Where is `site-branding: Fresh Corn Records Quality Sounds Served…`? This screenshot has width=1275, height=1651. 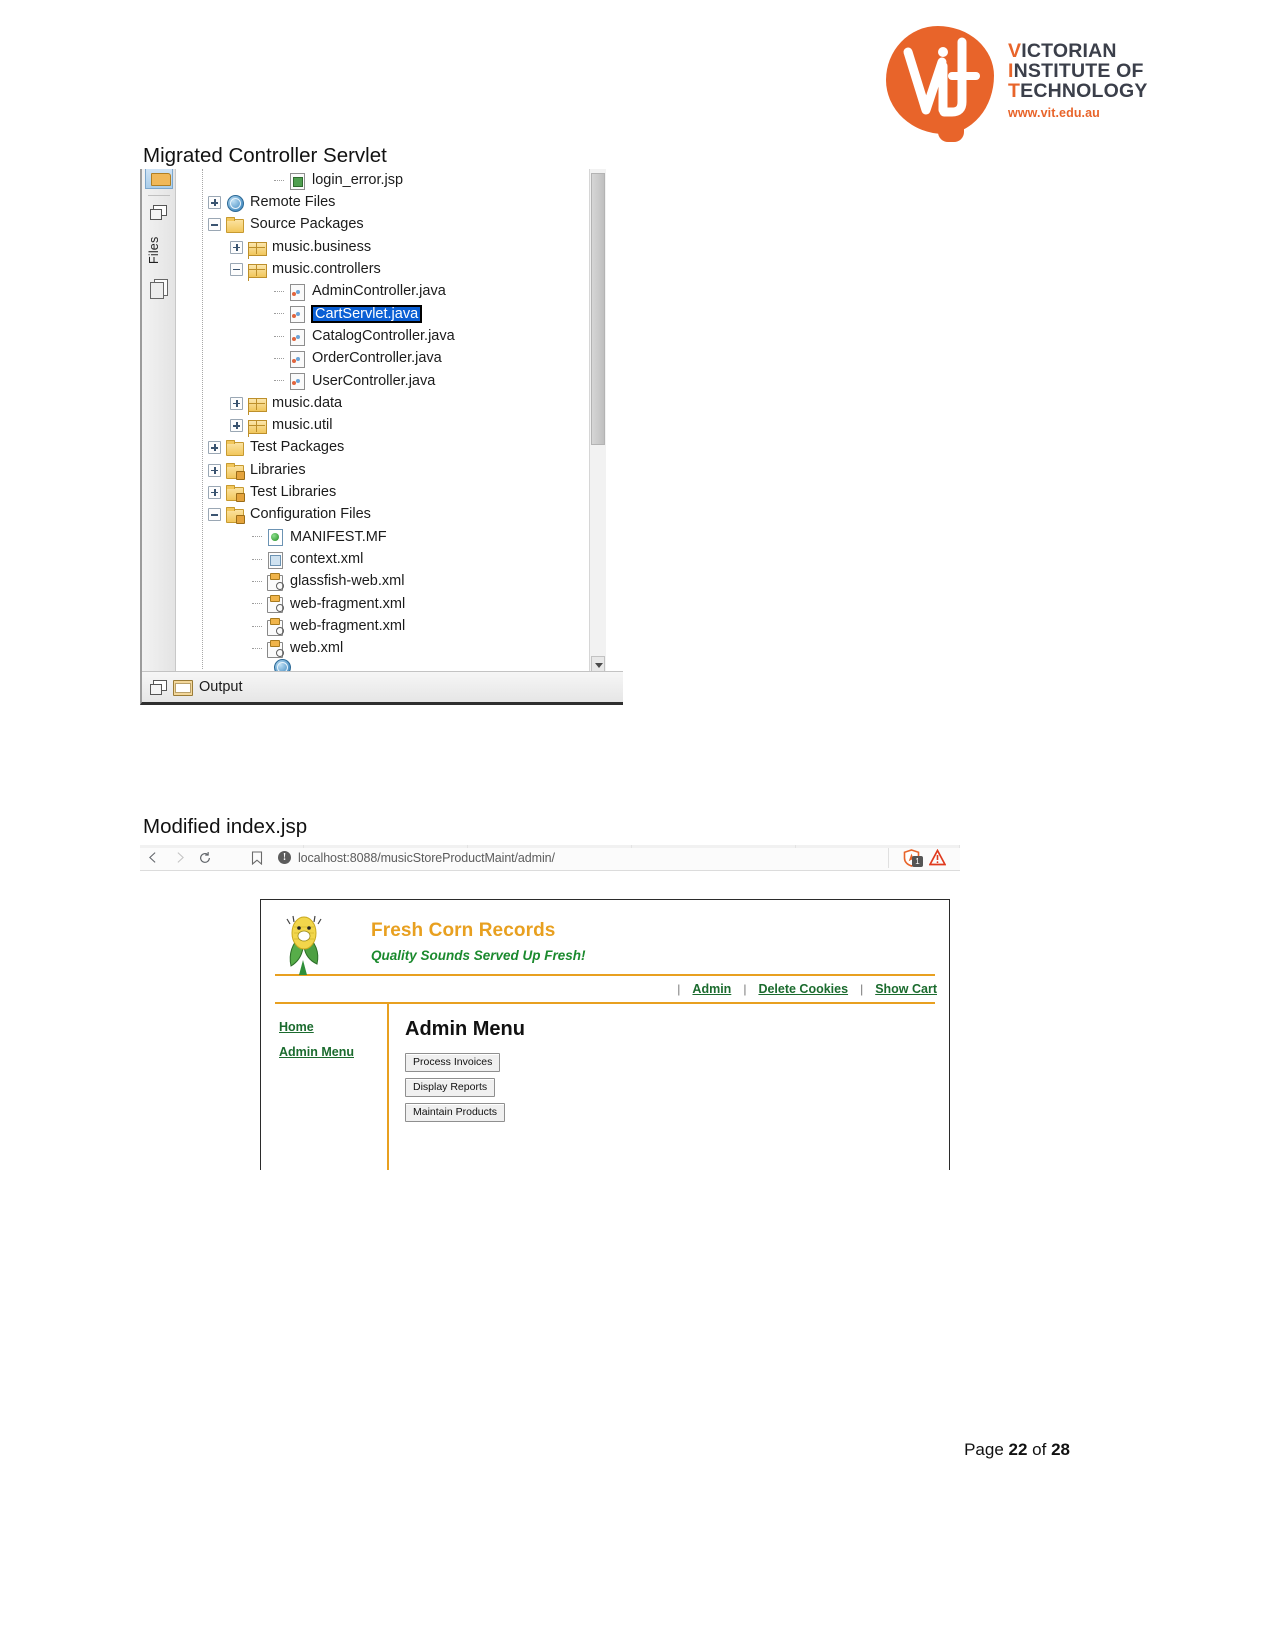
site-branding: Fresh Corn Records Quality Sounds Served… is located at coordinates (478, 938).